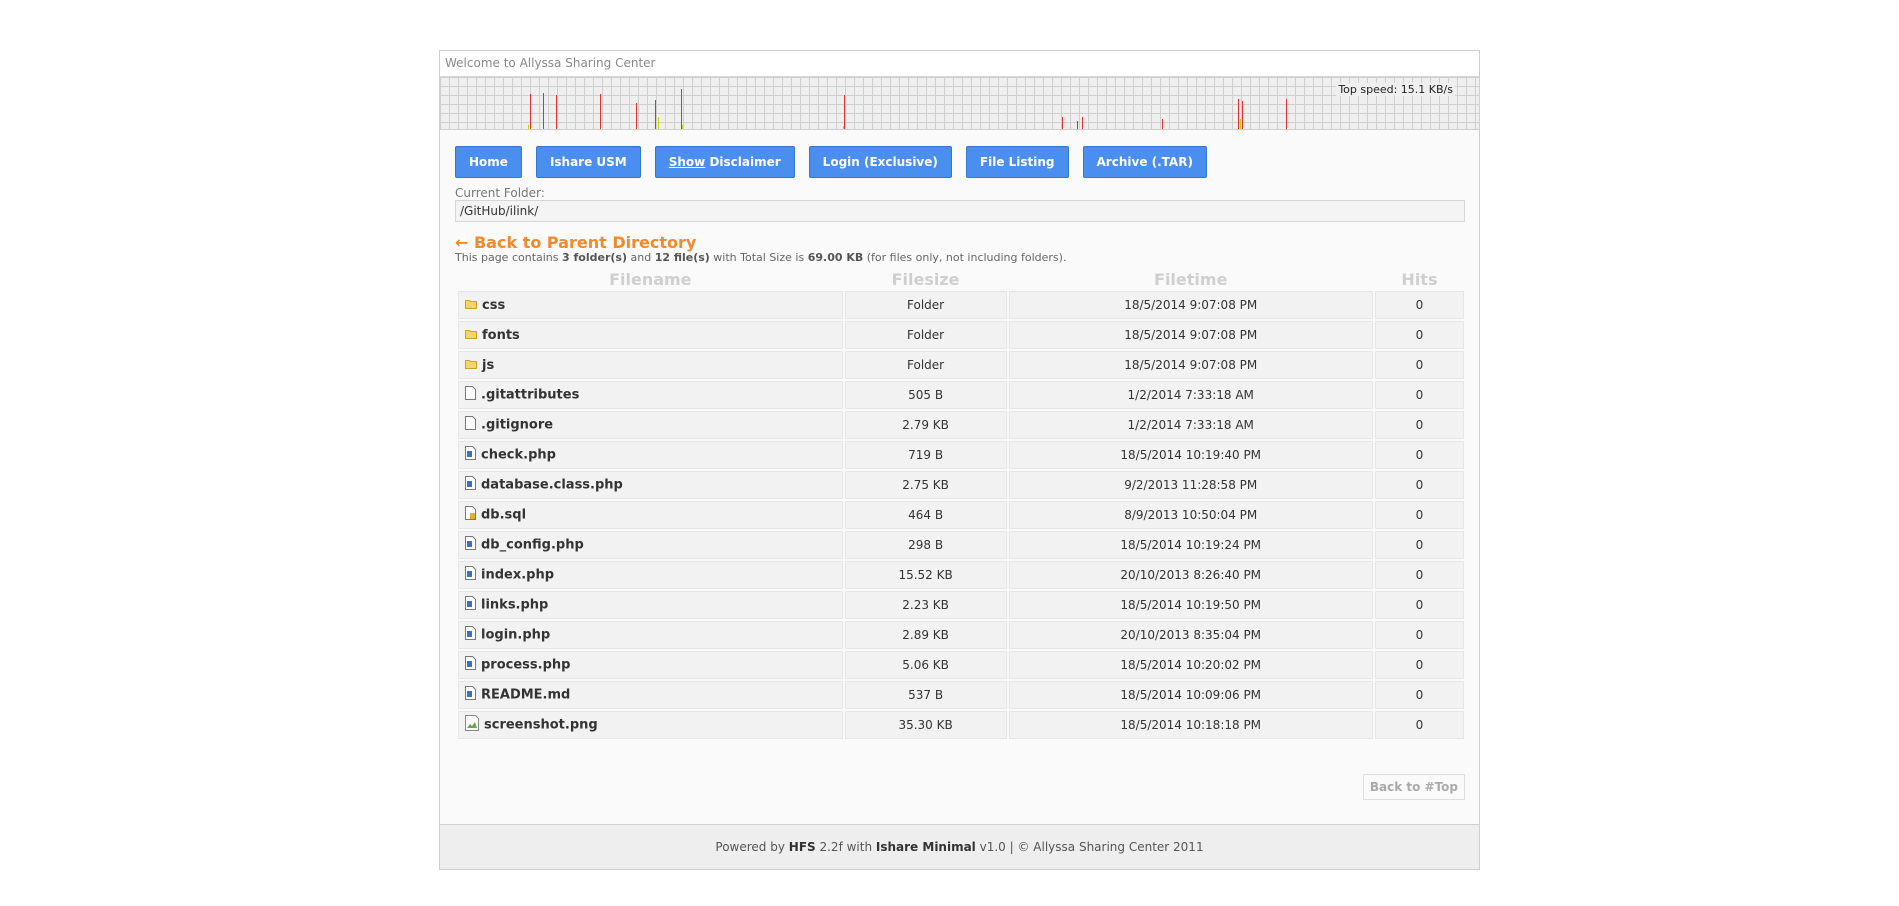 The height and width of the screenshot is (906, 1899). Describe the element at coordinates (530, 395) in the screenshot. I see `file-link: .gitattributes` at that location.